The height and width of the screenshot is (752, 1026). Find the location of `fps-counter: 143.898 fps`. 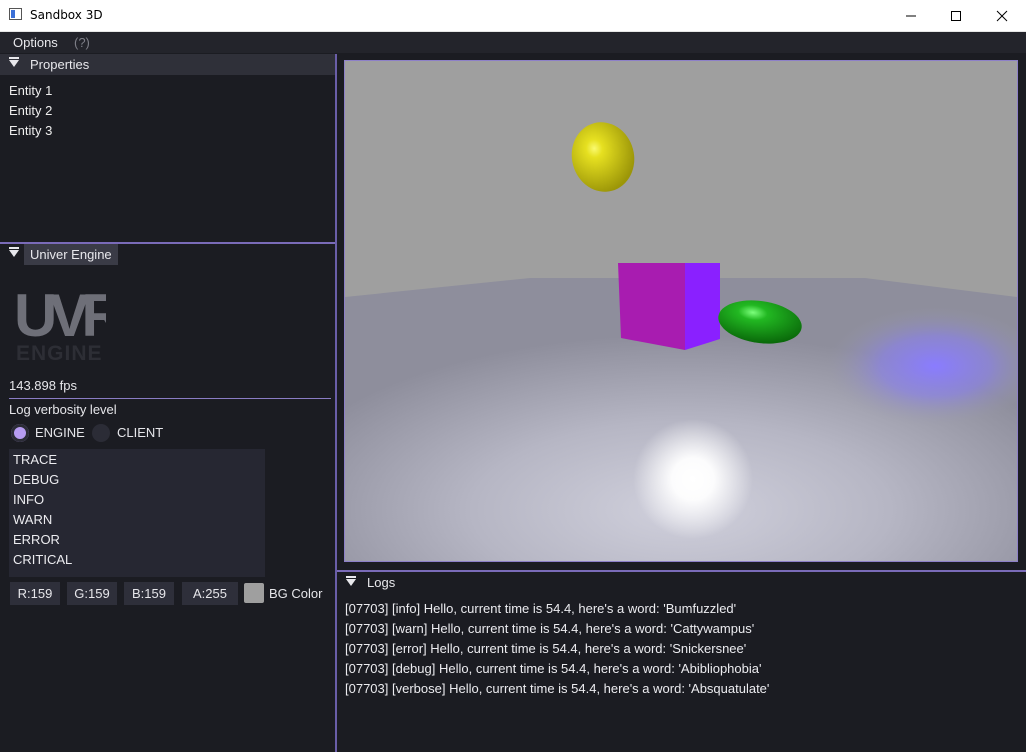

fps-counter: 143.898 fps is located at coordinates (43, 385).